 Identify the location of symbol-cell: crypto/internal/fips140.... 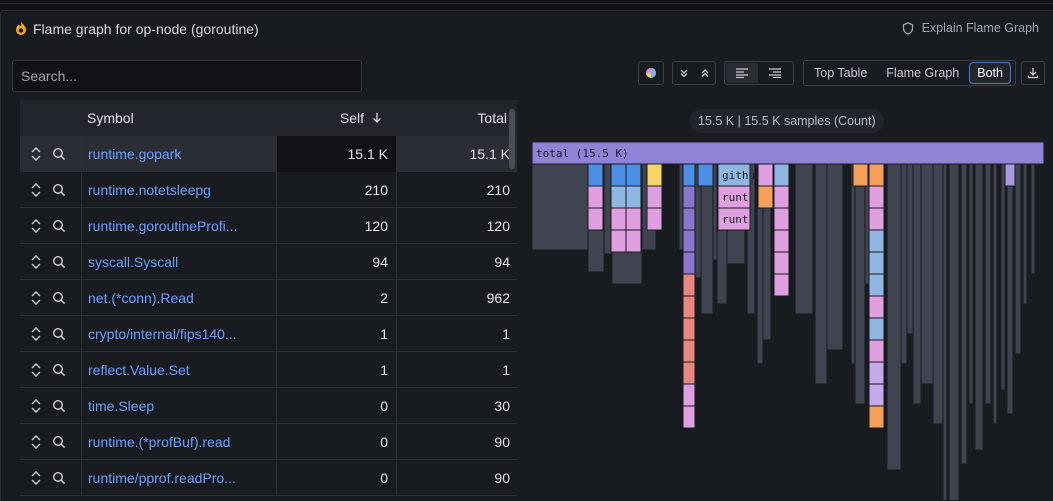
(178, 334).